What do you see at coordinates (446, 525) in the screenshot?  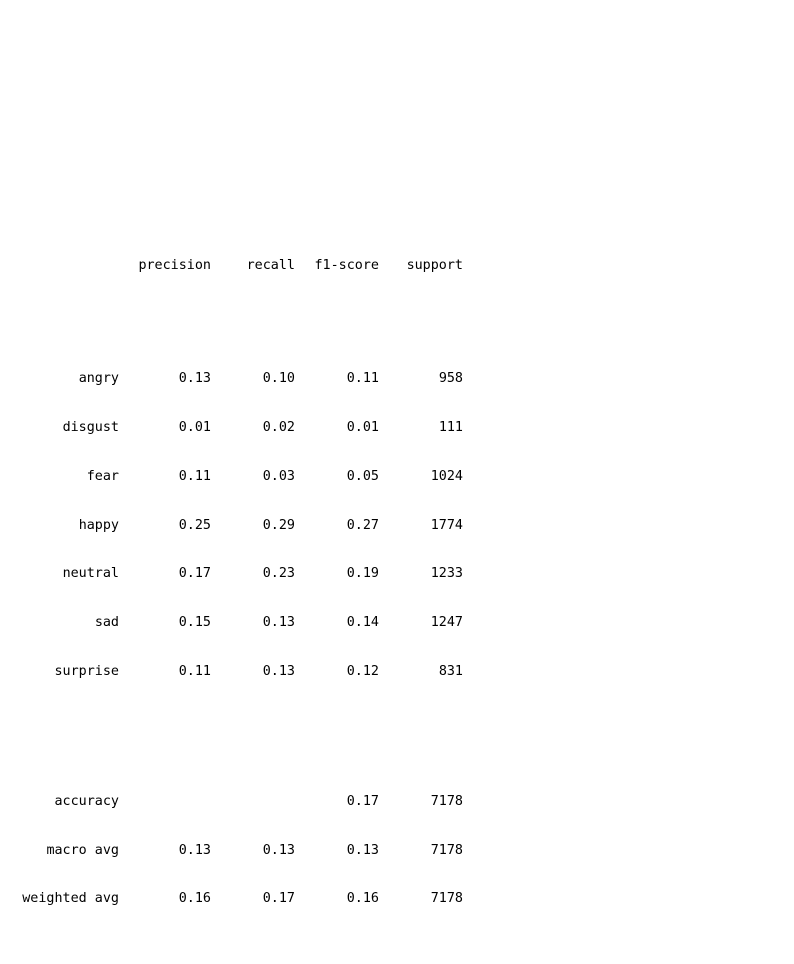 I see `support-value: 1774` at bounding box center [446, 525].